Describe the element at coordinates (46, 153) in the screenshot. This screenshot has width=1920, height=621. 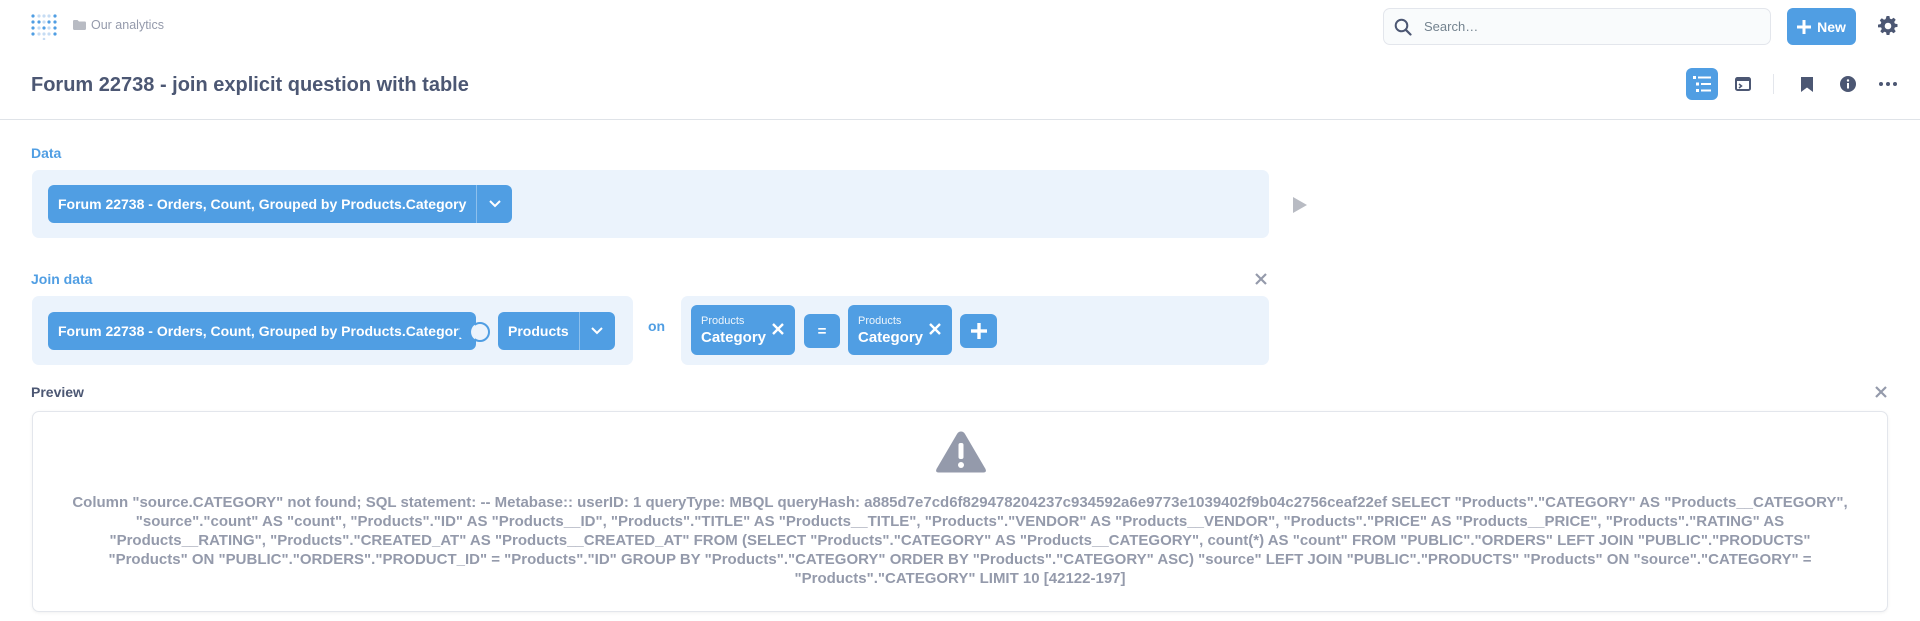
I see `data-step-label: Data` at that location.